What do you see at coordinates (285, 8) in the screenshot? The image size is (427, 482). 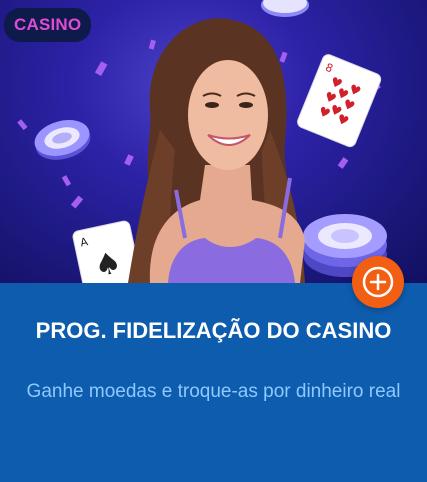 I see `poker-chip-top` at bounding box center [285, 8].